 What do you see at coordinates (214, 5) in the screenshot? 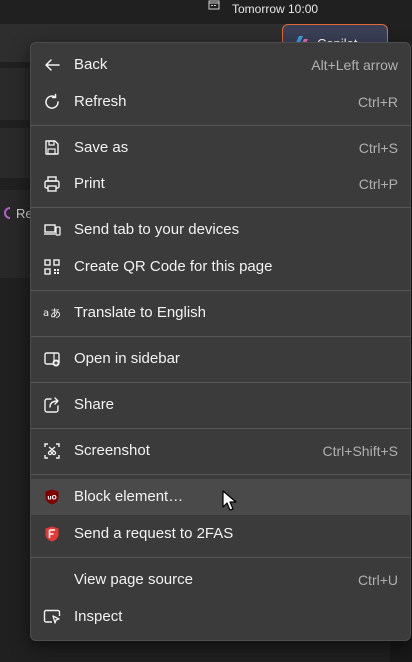
I see `calendar-icon` at bounding box center [214, 5].